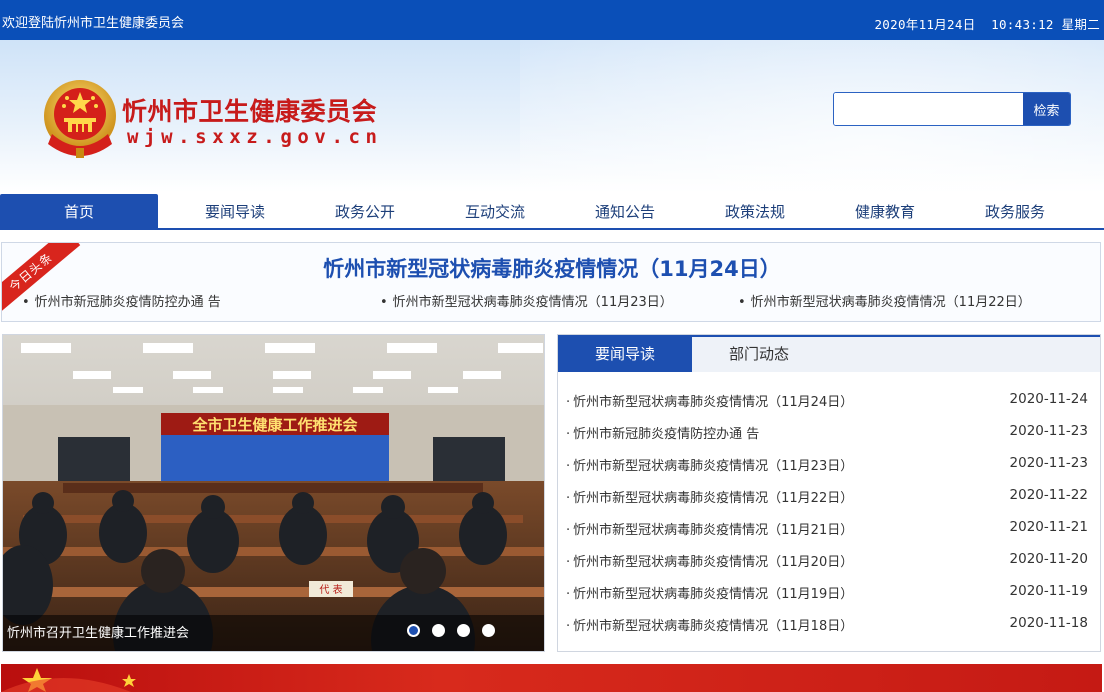 Image resolution: width=1104 pixels, height=692 pixels. I want to click on list-item: 忻州市新型冠状病毒肺炎疫情情况（11月23日） 2020-11-23, so click(829, 467).